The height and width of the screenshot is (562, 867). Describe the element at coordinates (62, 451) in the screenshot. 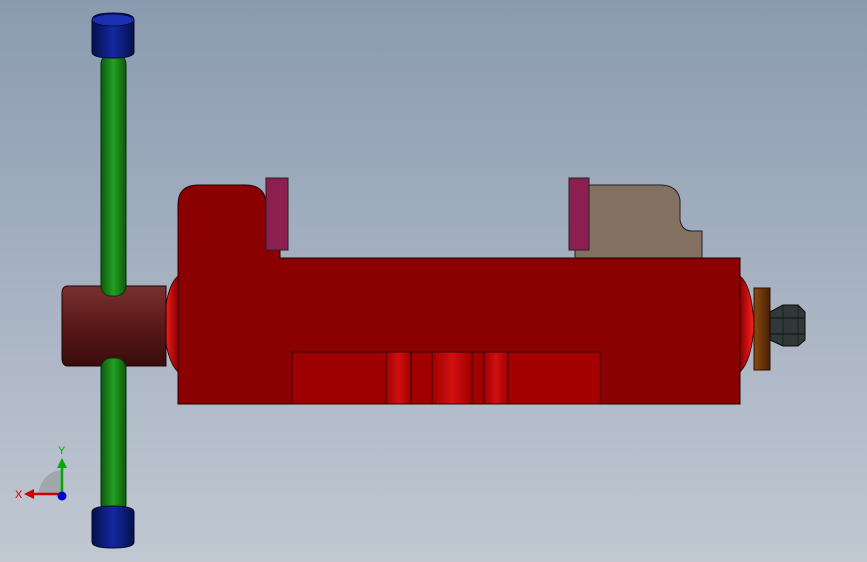

I see `y-axis-label: Y` at that location.